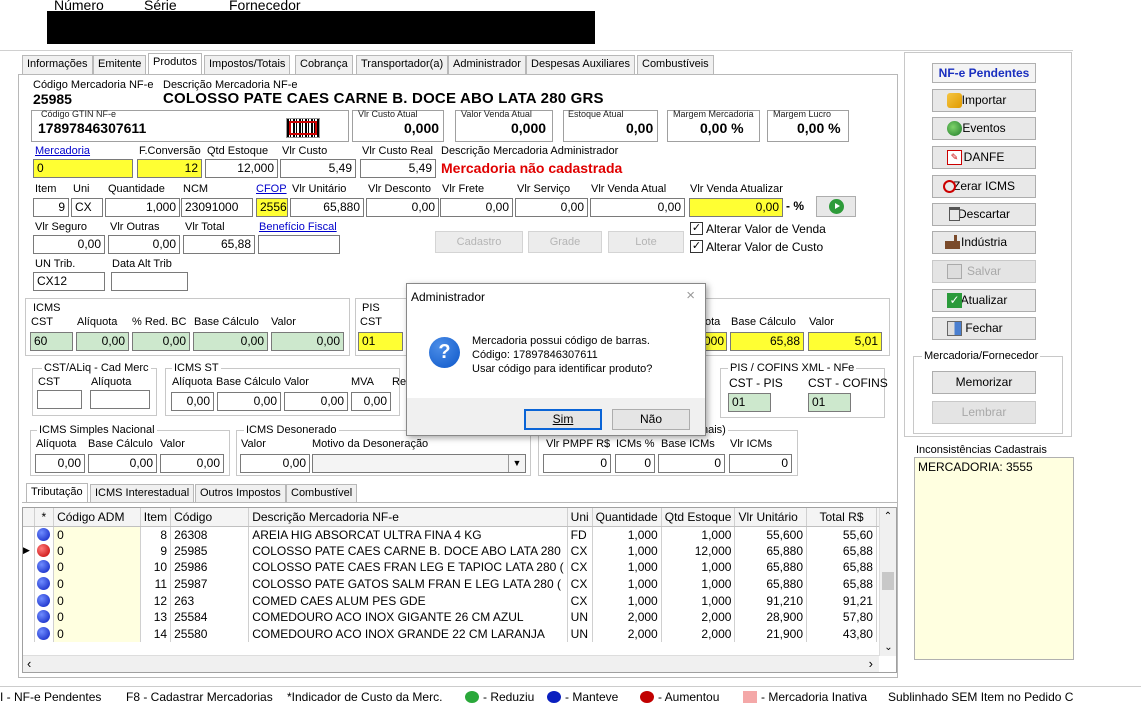  What do you see at coordinates (767, 341) in the screenshot?
I see `pis-bc-input: 65,88` at bounding box center [767, 341].